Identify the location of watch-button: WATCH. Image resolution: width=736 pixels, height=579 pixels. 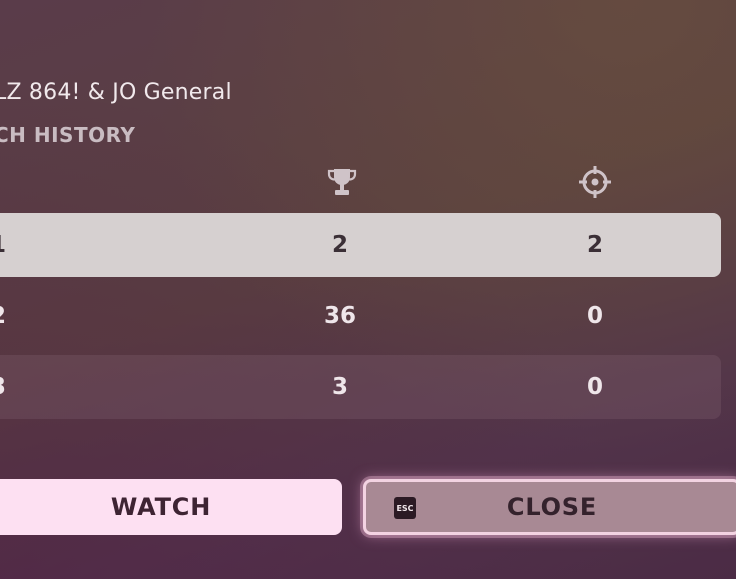
(171, 507).